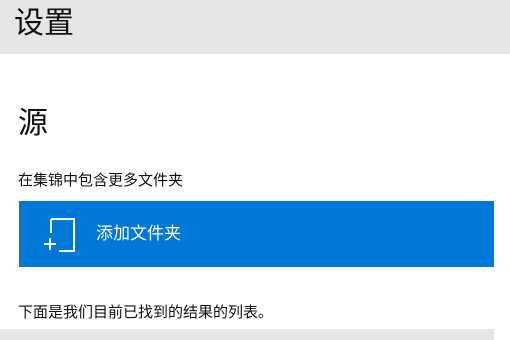 This screenshot has height=340, width=510. What do you see at coordinates (44, 23) in the screenshot?
I see `page-title: 设置` at bounding box center [44, 23].